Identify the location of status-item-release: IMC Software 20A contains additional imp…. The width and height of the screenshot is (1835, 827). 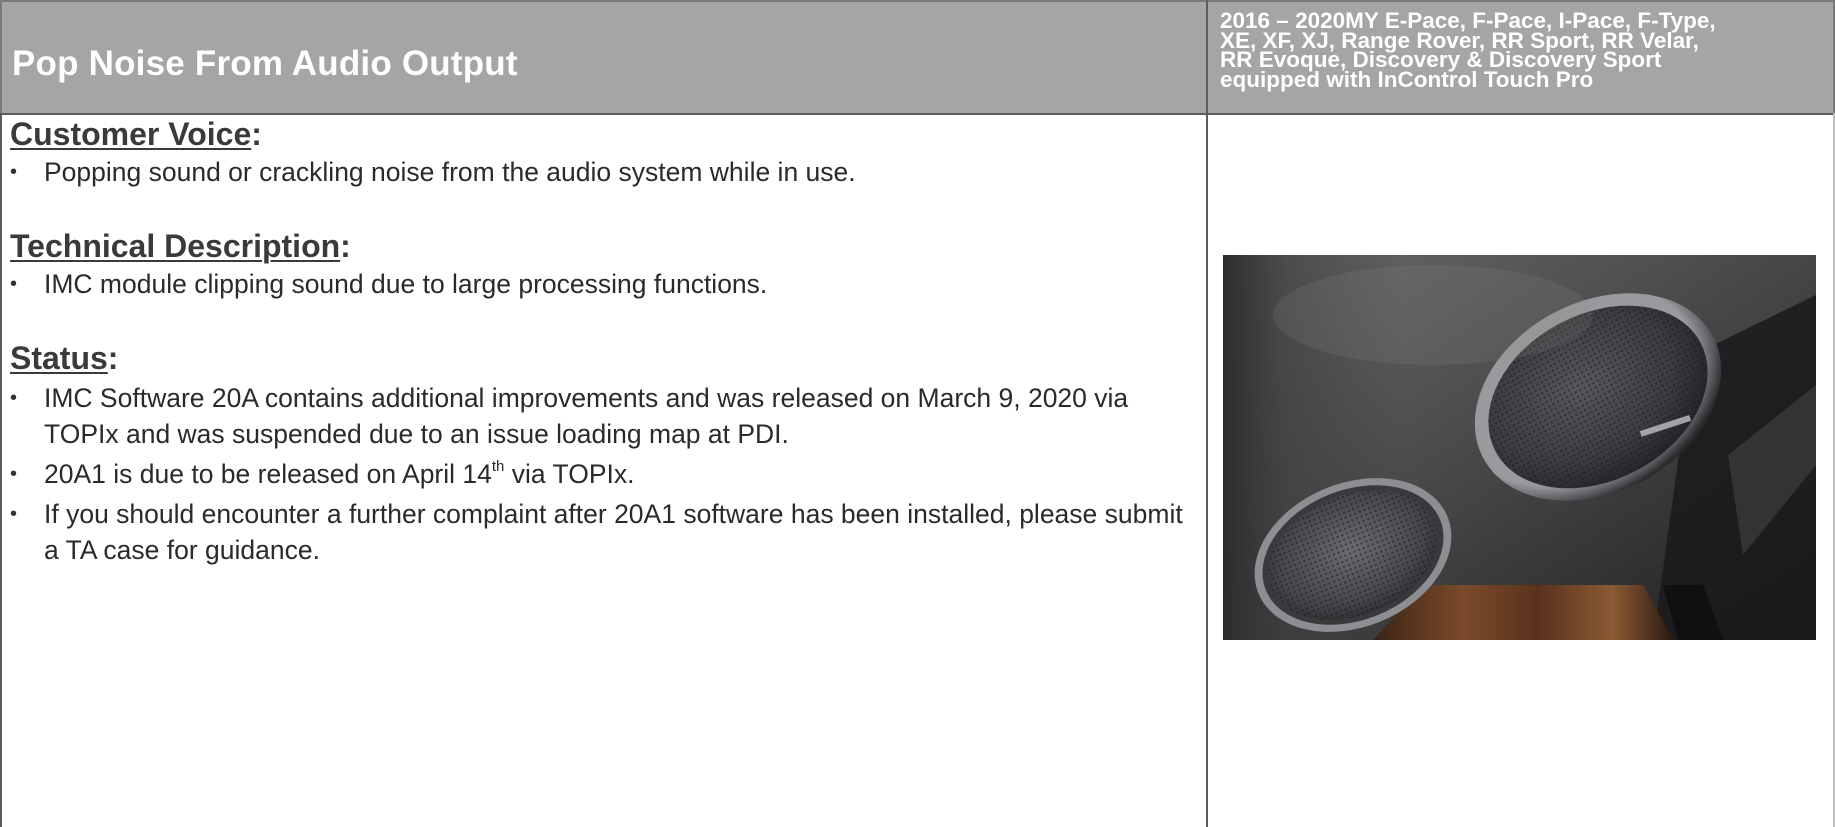
(586, 416).